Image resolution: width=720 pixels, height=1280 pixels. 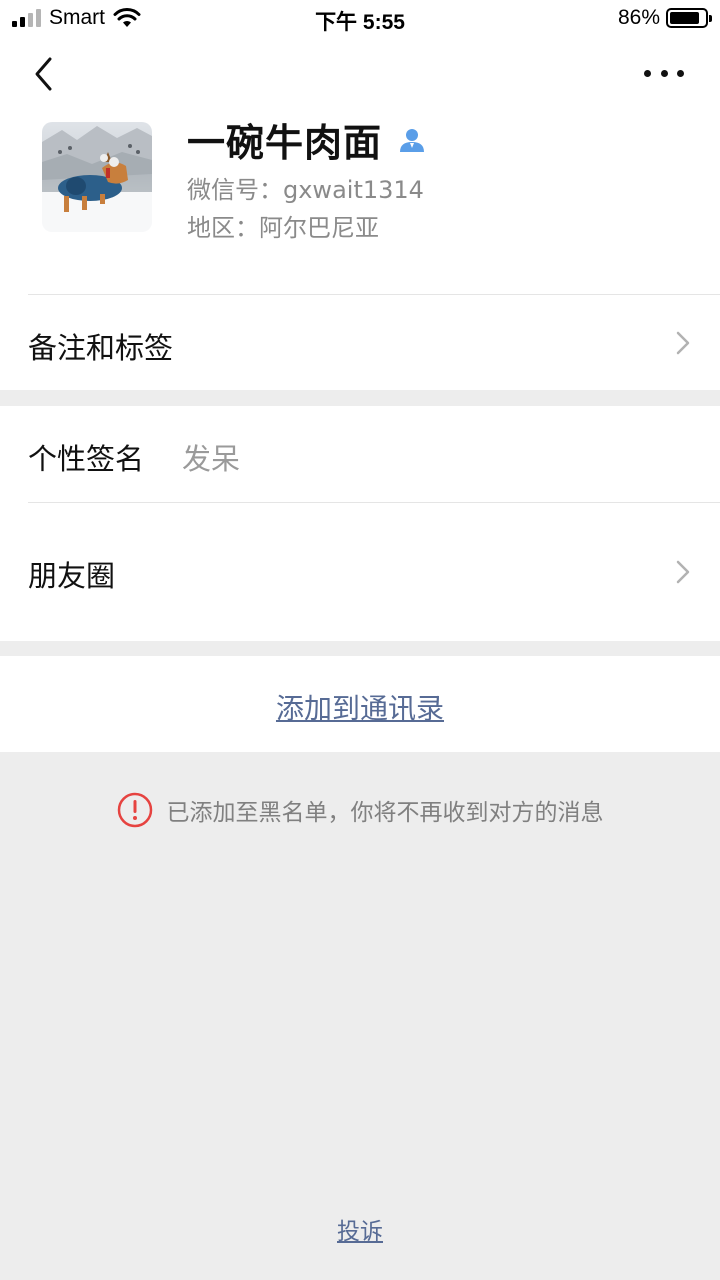 I want to click on avatar, so click(x=97, y=177).